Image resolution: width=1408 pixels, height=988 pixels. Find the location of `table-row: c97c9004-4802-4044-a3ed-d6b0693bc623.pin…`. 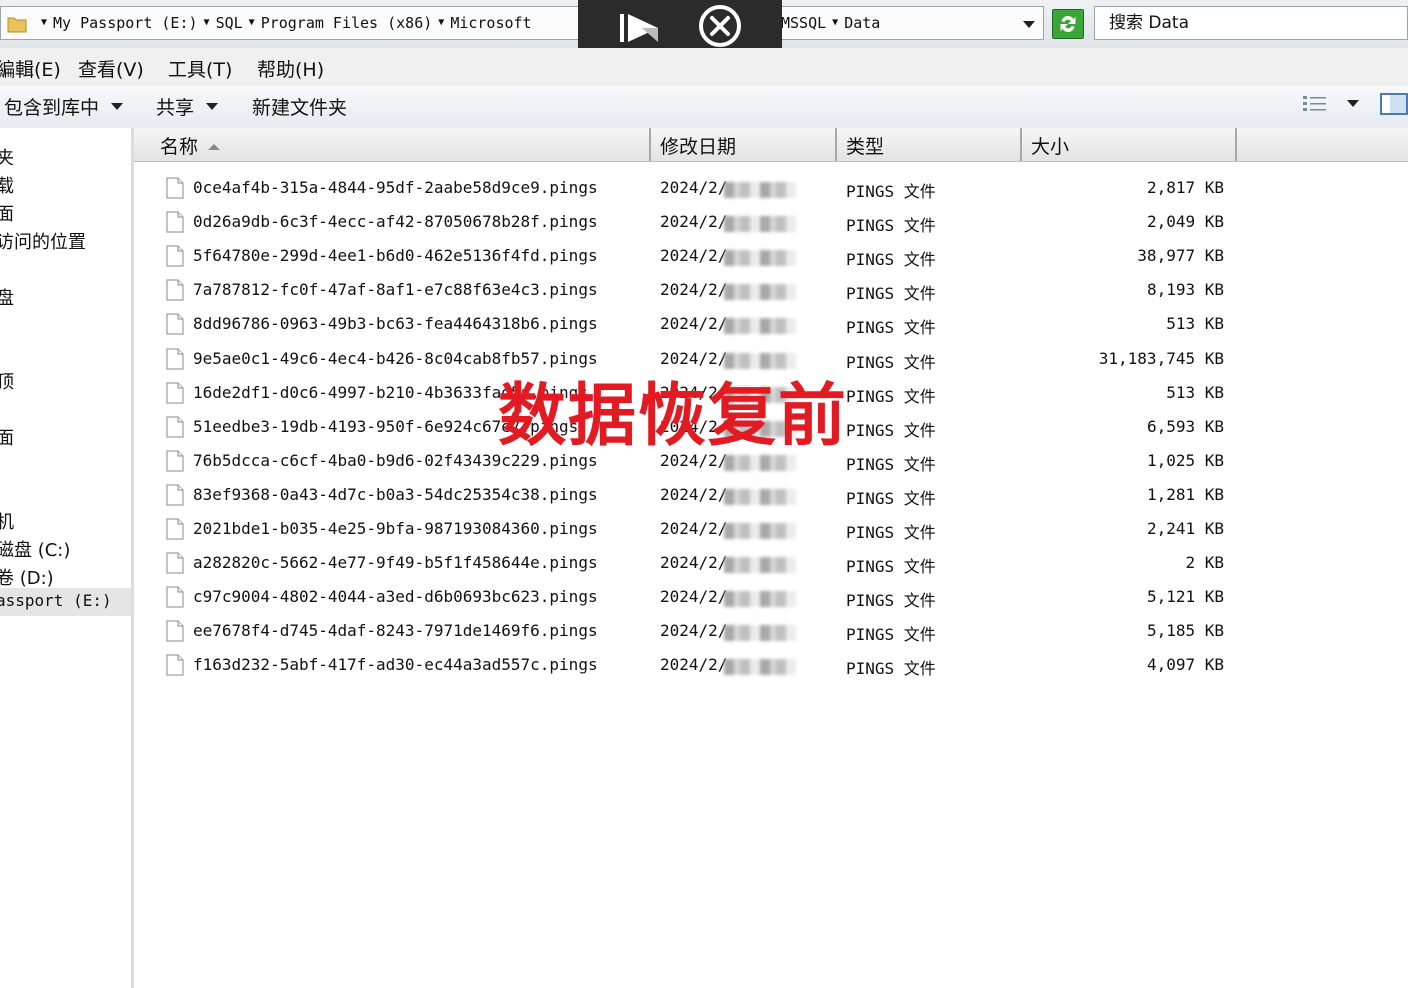

table-row: c97c9004-4802-4044-a3ed-d6b0693bc623.pin… is located at coordinates (771, 598).